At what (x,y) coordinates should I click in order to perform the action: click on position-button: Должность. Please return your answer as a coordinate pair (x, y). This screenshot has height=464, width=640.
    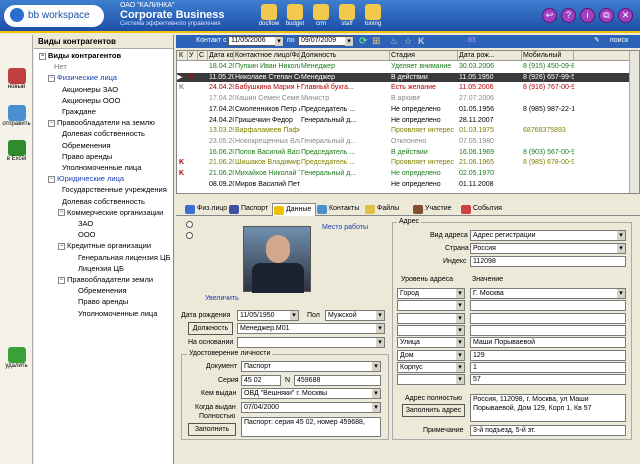
    Looking at the image, I should click on (210, 328).